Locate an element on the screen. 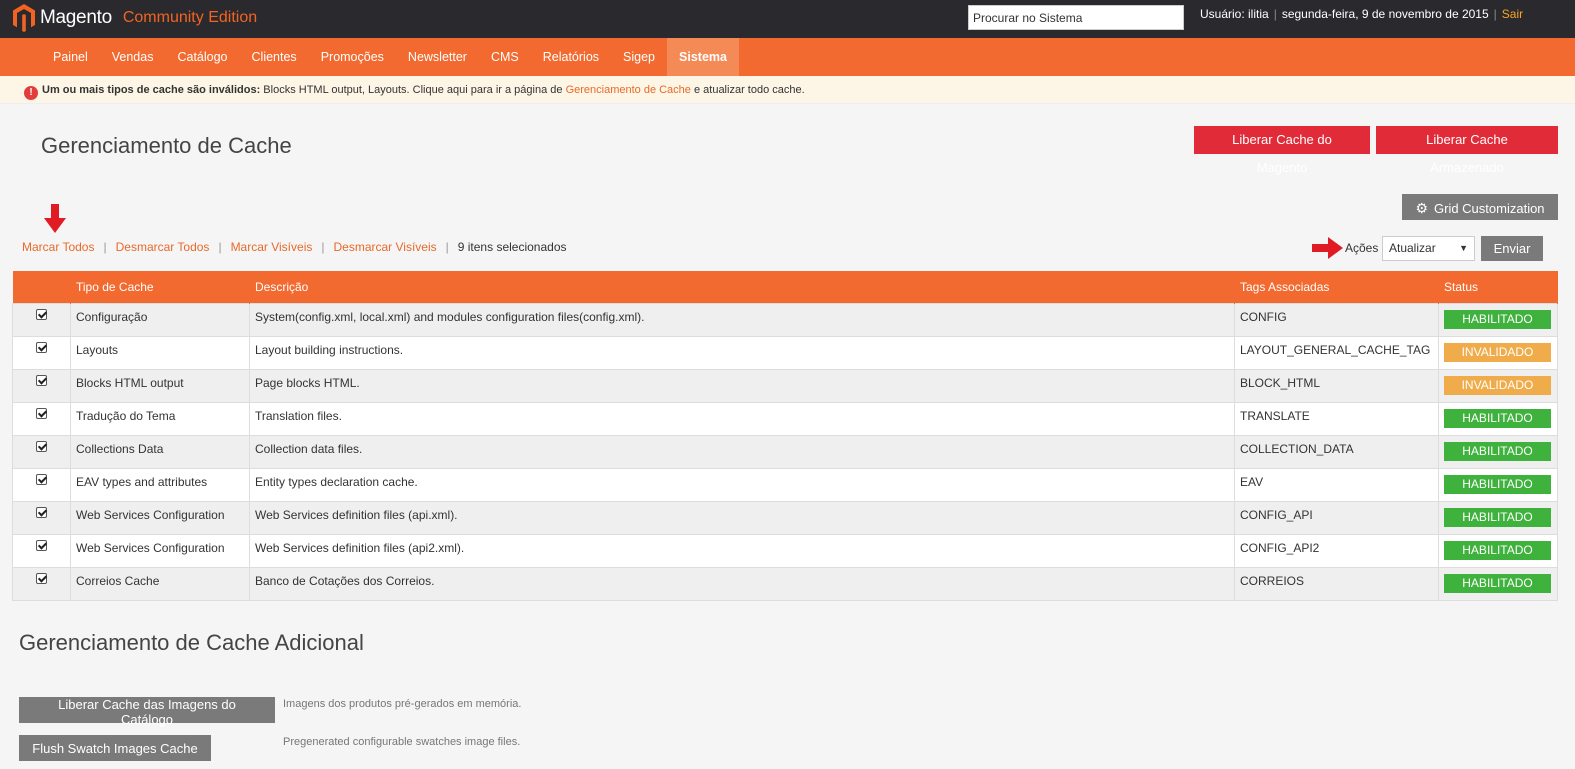 Image resolution: width=1575 pixels, height=769 pixels. cache-type: Web Services Configuration is located at coordinates (160, 550).